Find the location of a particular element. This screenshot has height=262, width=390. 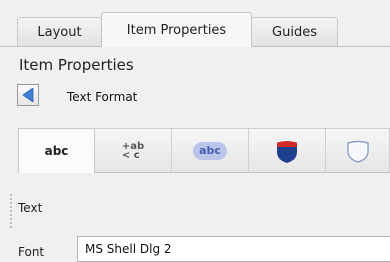

tab-layout-label: Layout is located at coordinates (59, 32).